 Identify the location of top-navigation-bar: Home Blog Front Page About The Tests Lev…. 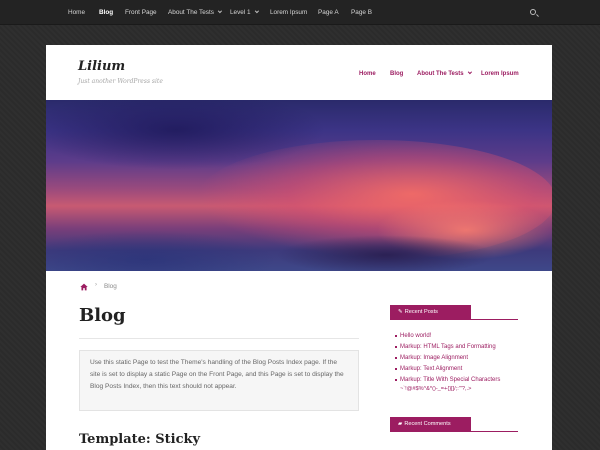
(300, 12).